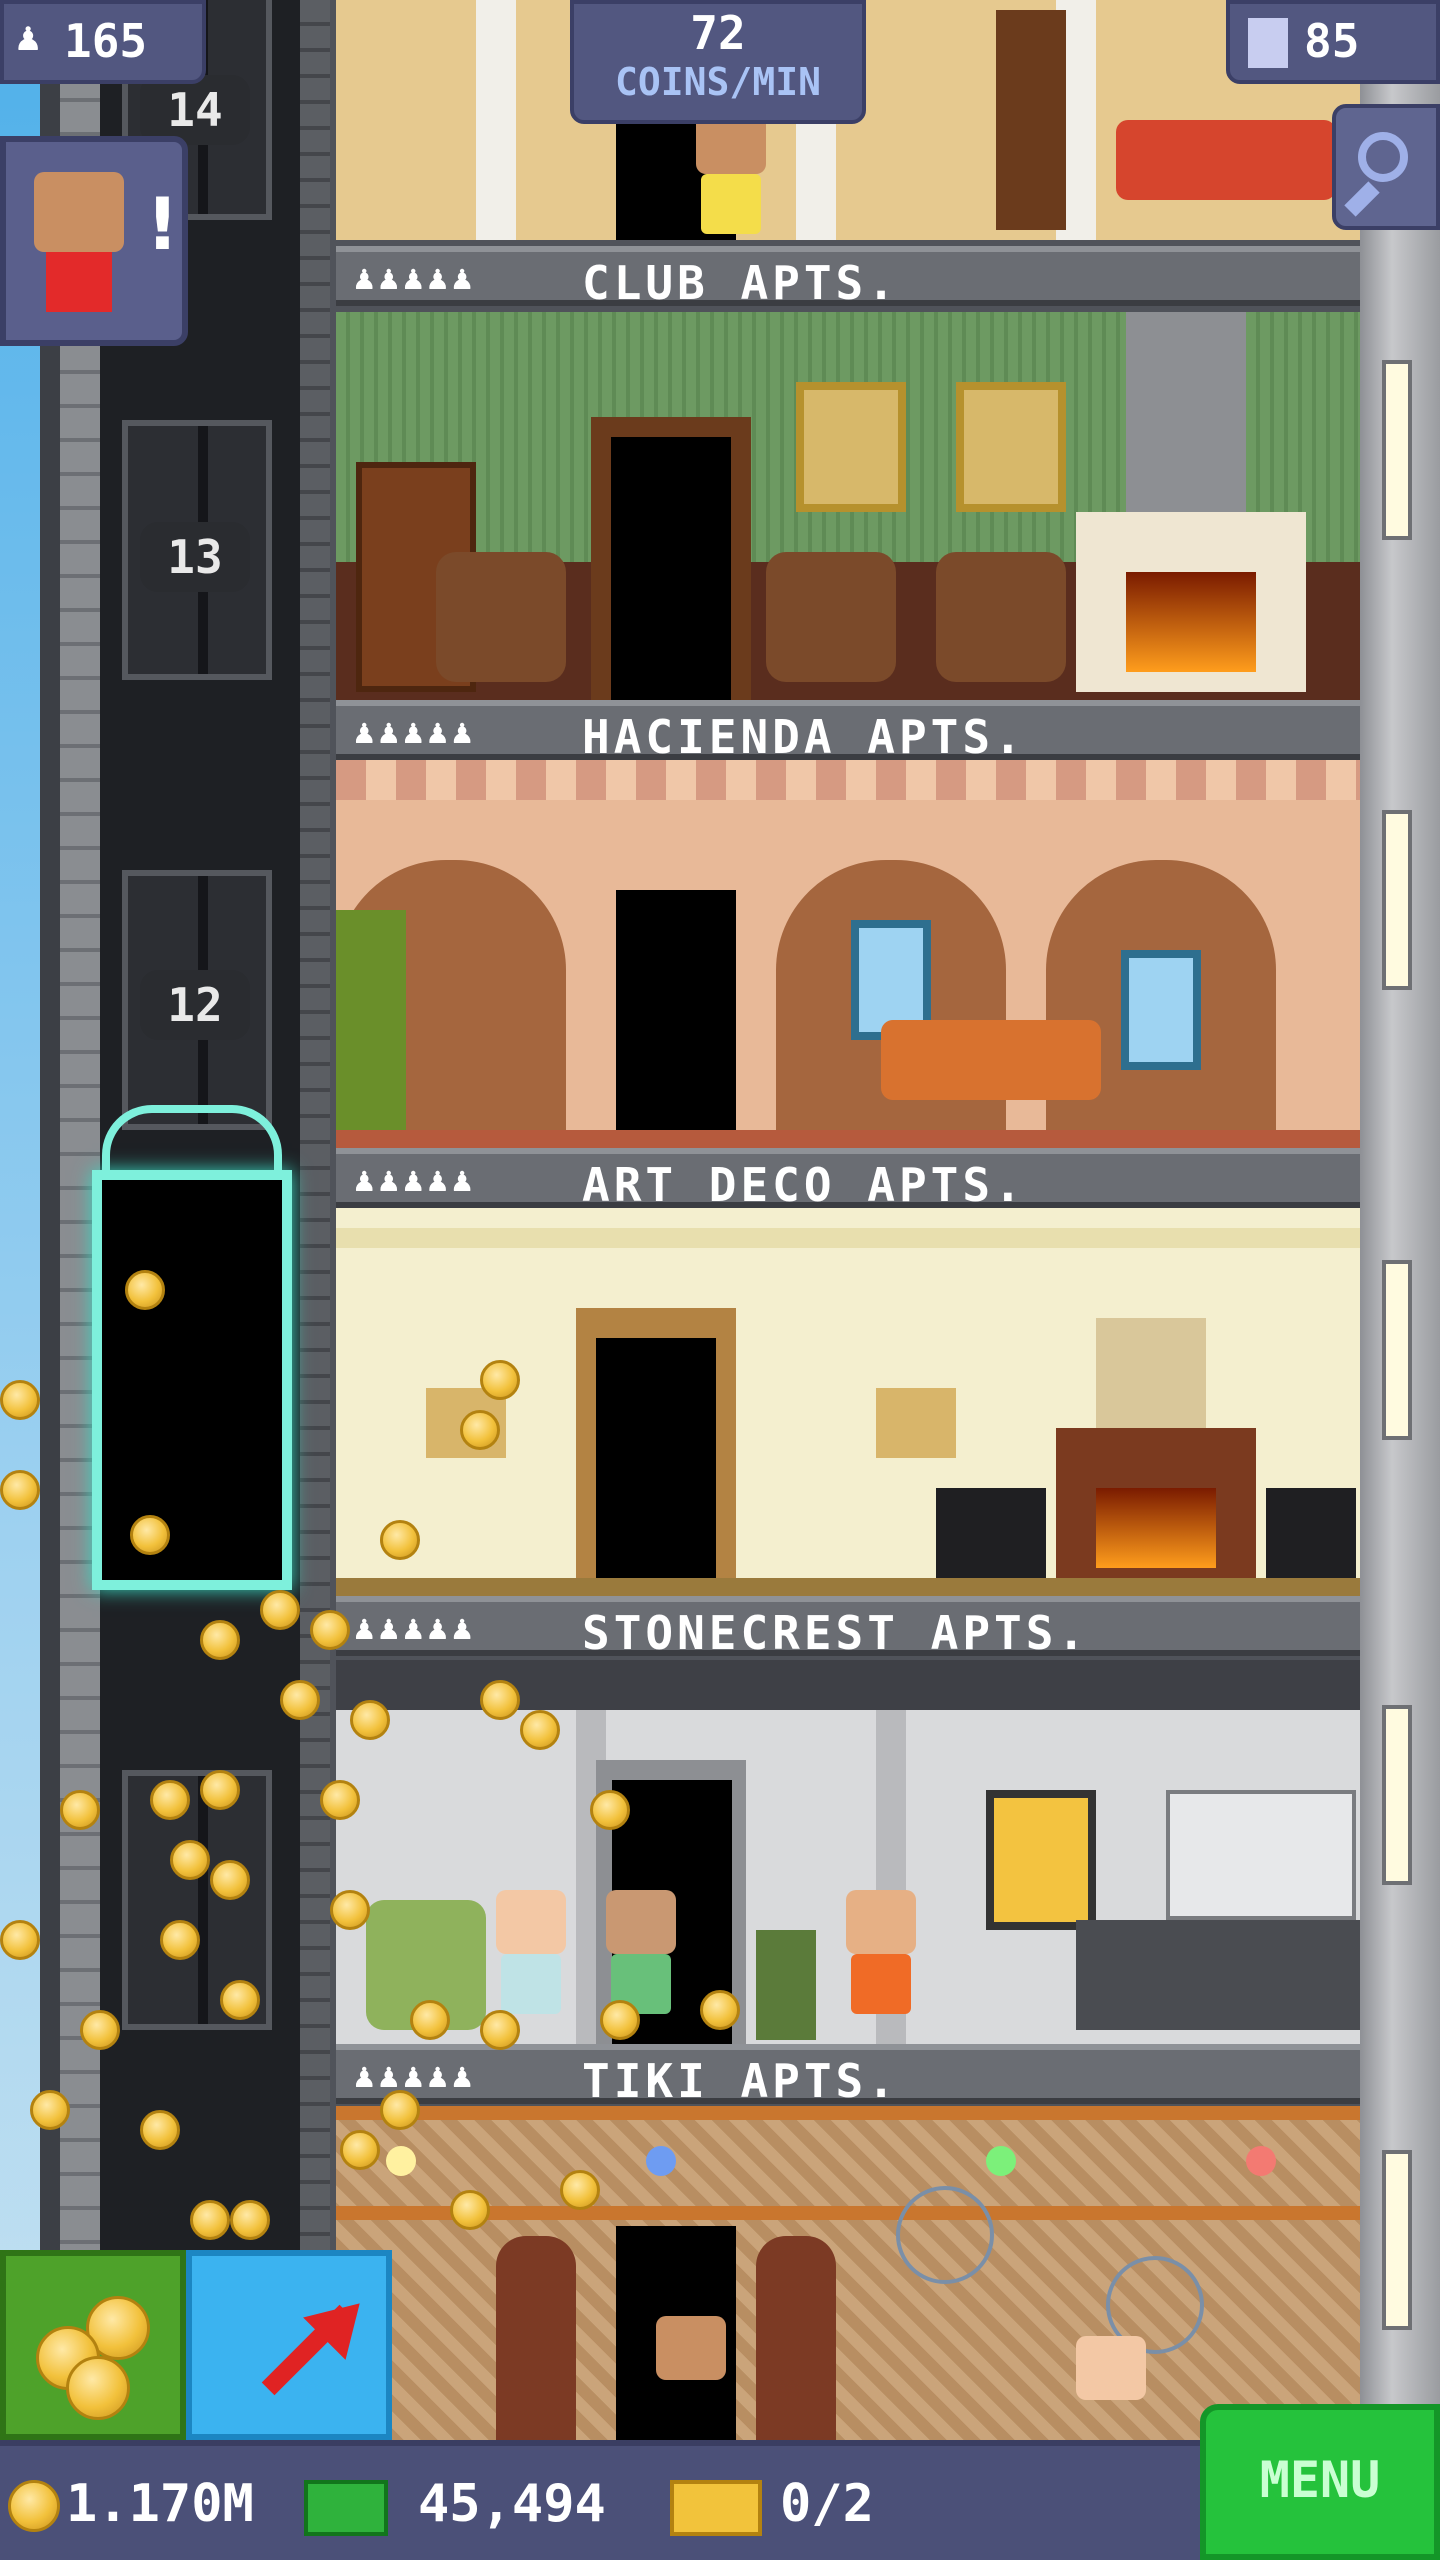 The height and width of the screenshot is (2560, 1440). I want to click on population-value: 165, so click(106, 41).